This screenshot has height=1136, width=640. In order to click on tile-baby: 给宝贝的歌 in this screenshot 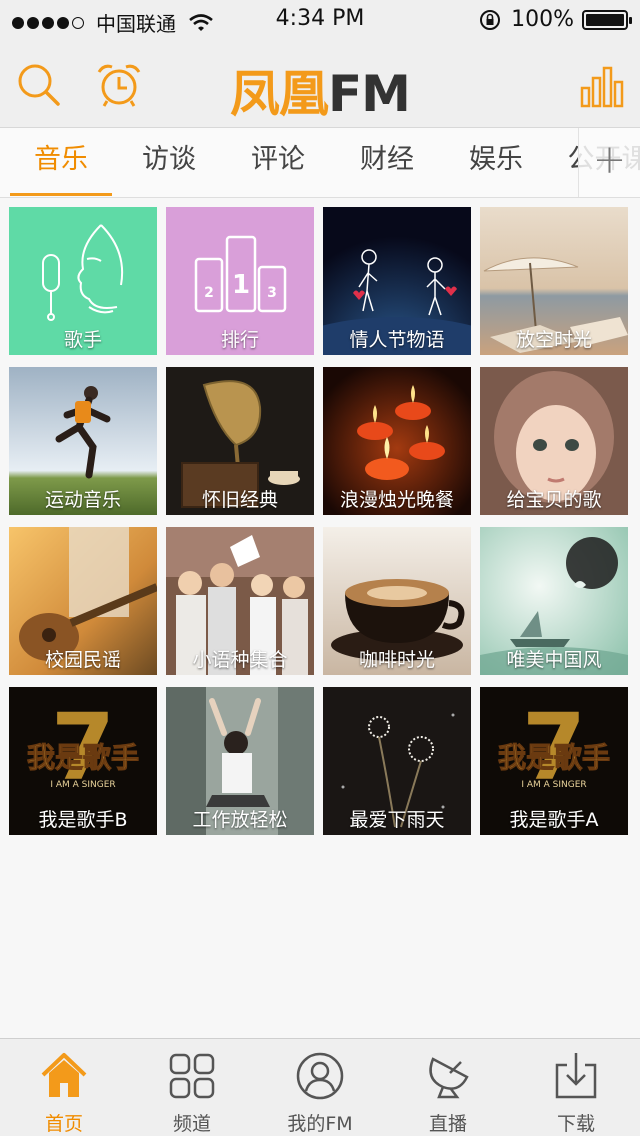, I will do `click(554, 441)`.